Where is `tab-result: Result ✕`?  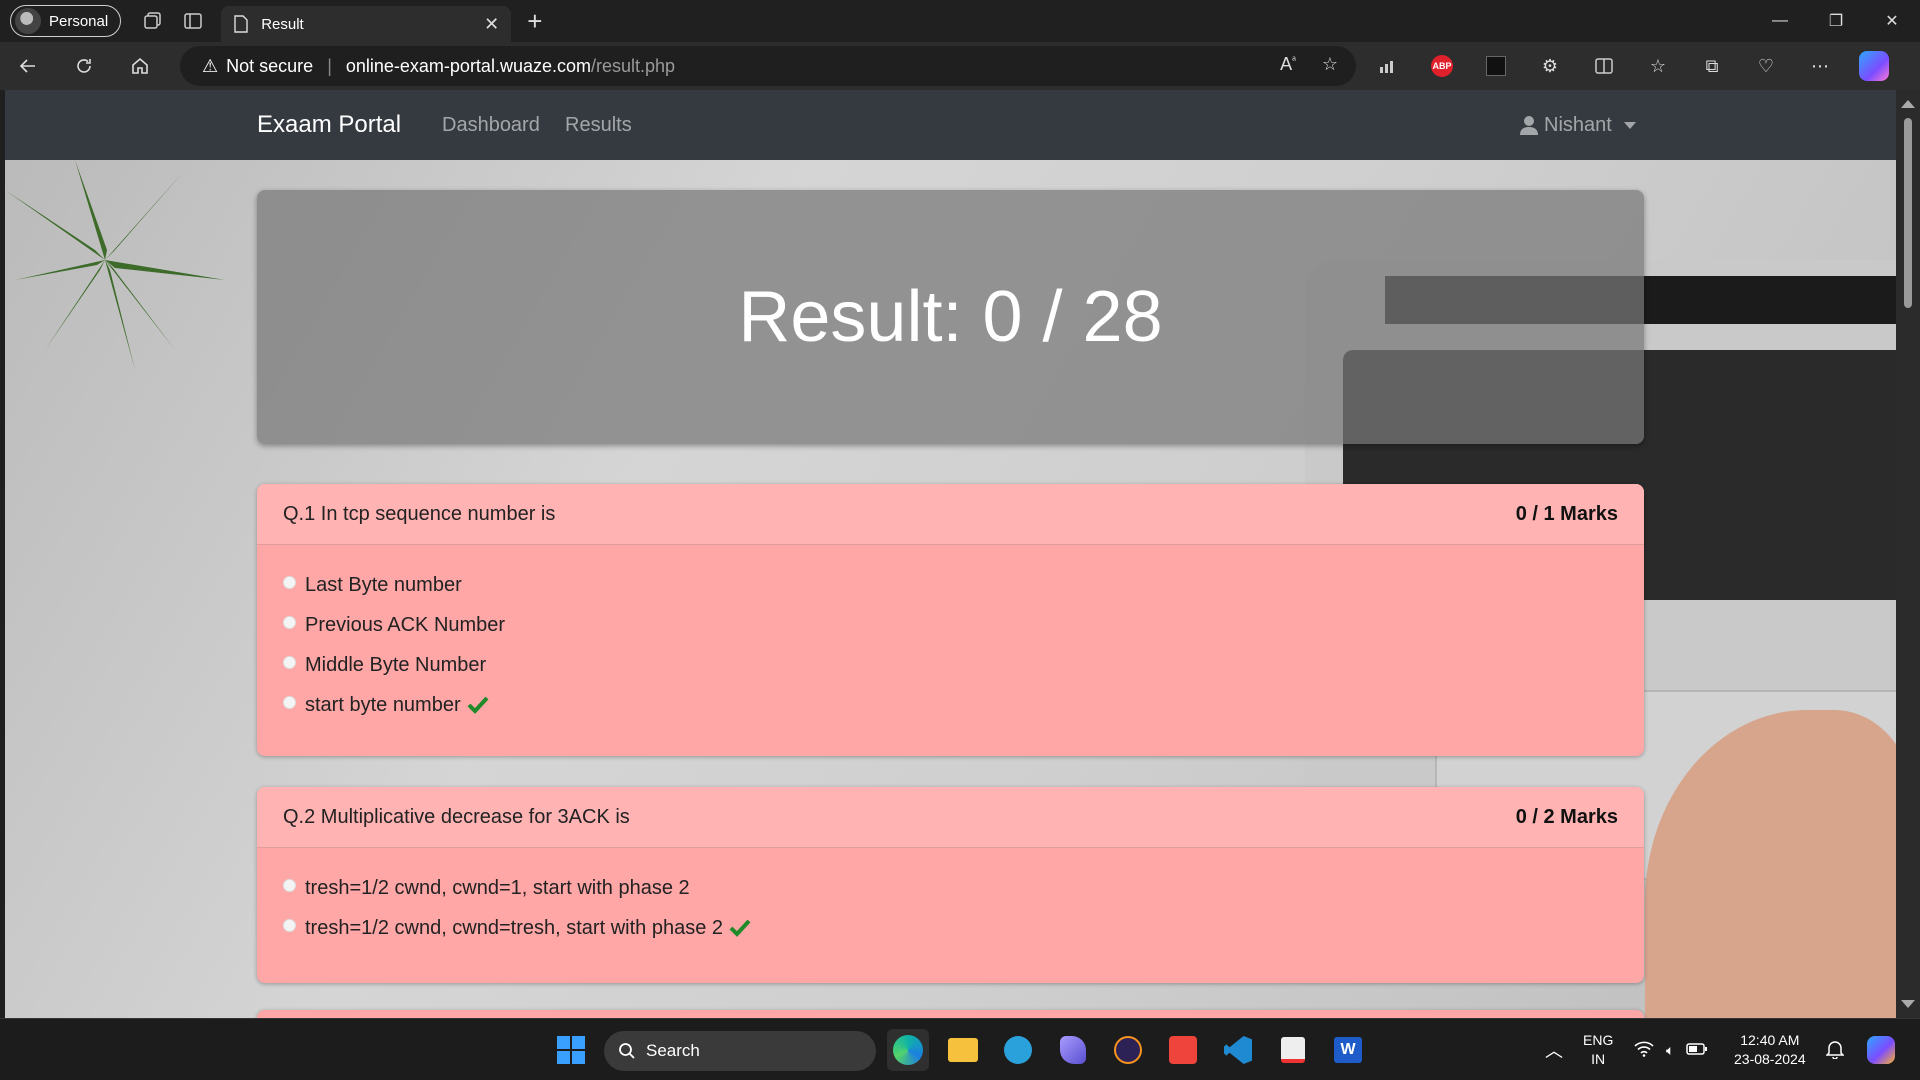 tab-result: Result ✕ is located at coordinates (366, 24).